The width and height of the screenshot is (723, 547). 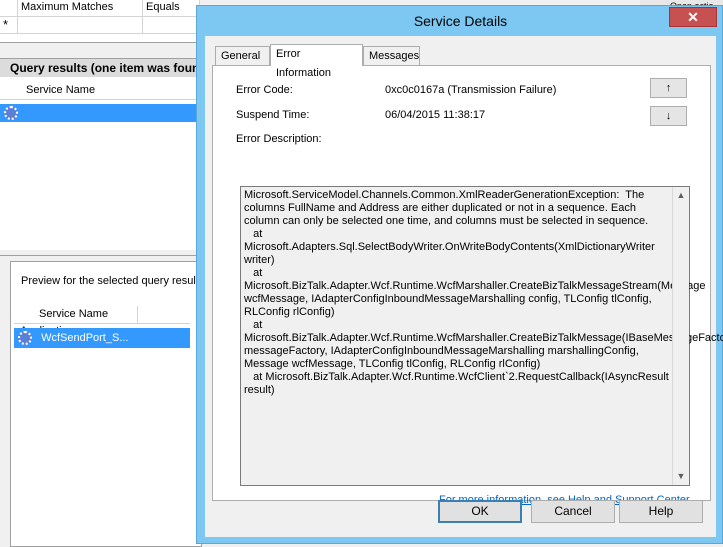 I want to click on tab-general: General, so click(x=242, y=55).